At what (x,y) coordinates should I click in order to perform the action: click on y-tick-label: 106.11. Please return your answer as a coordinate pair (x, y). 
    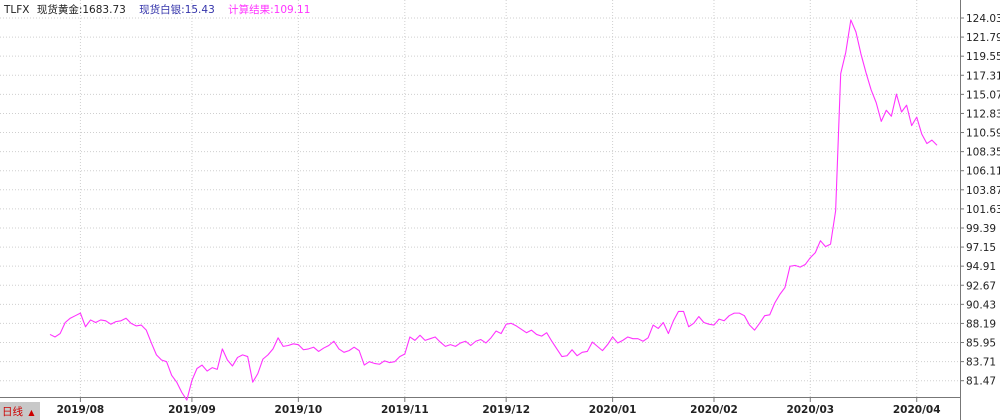
    Looking at the image, I should click on (983, 172).